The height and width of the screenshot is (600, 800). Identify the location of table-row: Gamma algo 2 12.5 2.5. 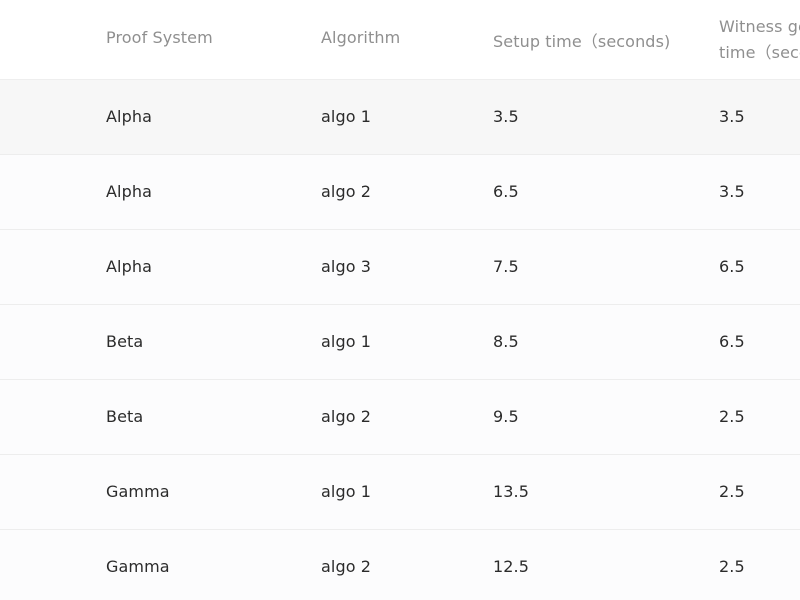
(400, 565).